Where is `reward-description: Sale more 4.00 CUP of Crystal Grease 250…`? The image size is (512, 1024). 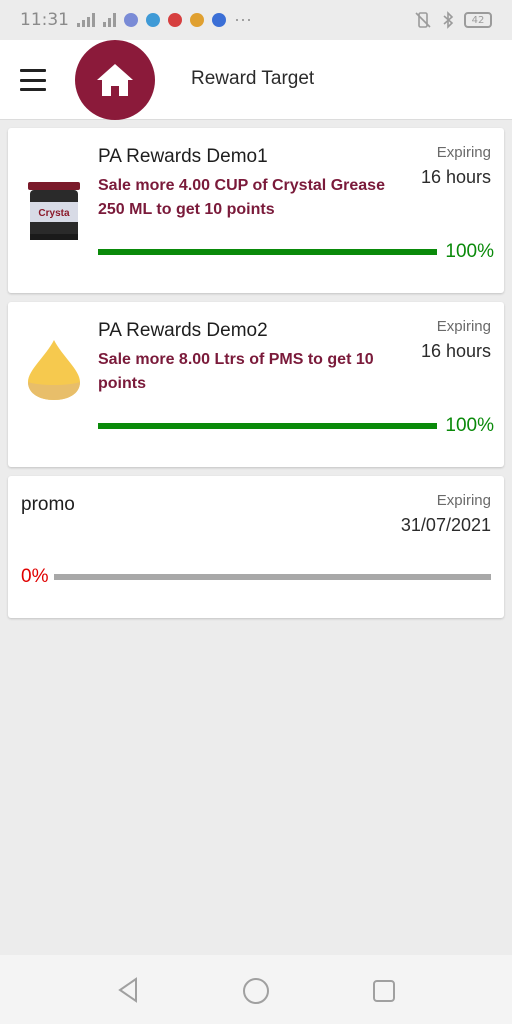
reward-description: Sale more 4.00 CUP of Crystal Grease 250… is located at coordinates (241, 197).